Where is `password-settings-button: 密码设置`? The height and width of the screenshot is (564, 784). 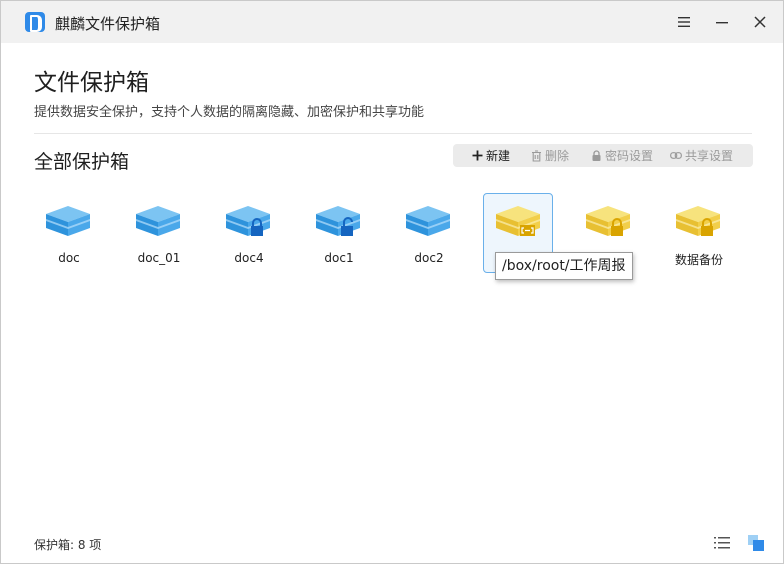
password-settings-button: 密码设置 is located at coordinates (621, 155).